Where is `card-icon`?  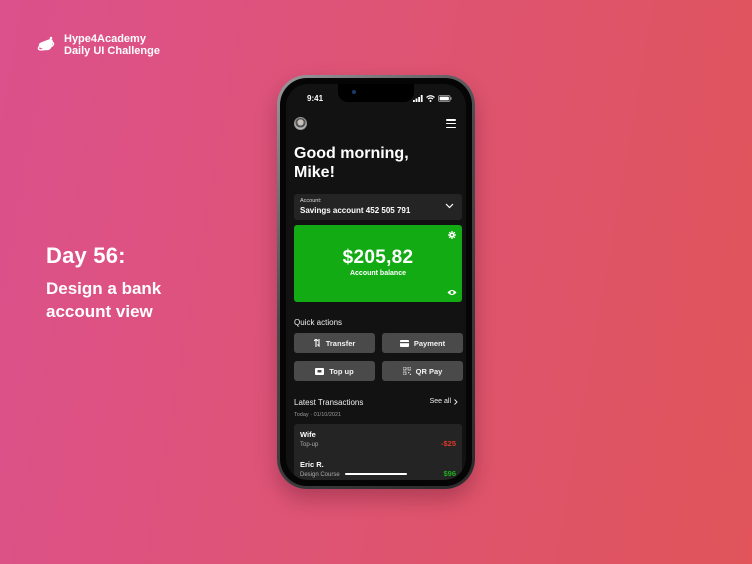
card-icon is located at coordinates (404, 343).